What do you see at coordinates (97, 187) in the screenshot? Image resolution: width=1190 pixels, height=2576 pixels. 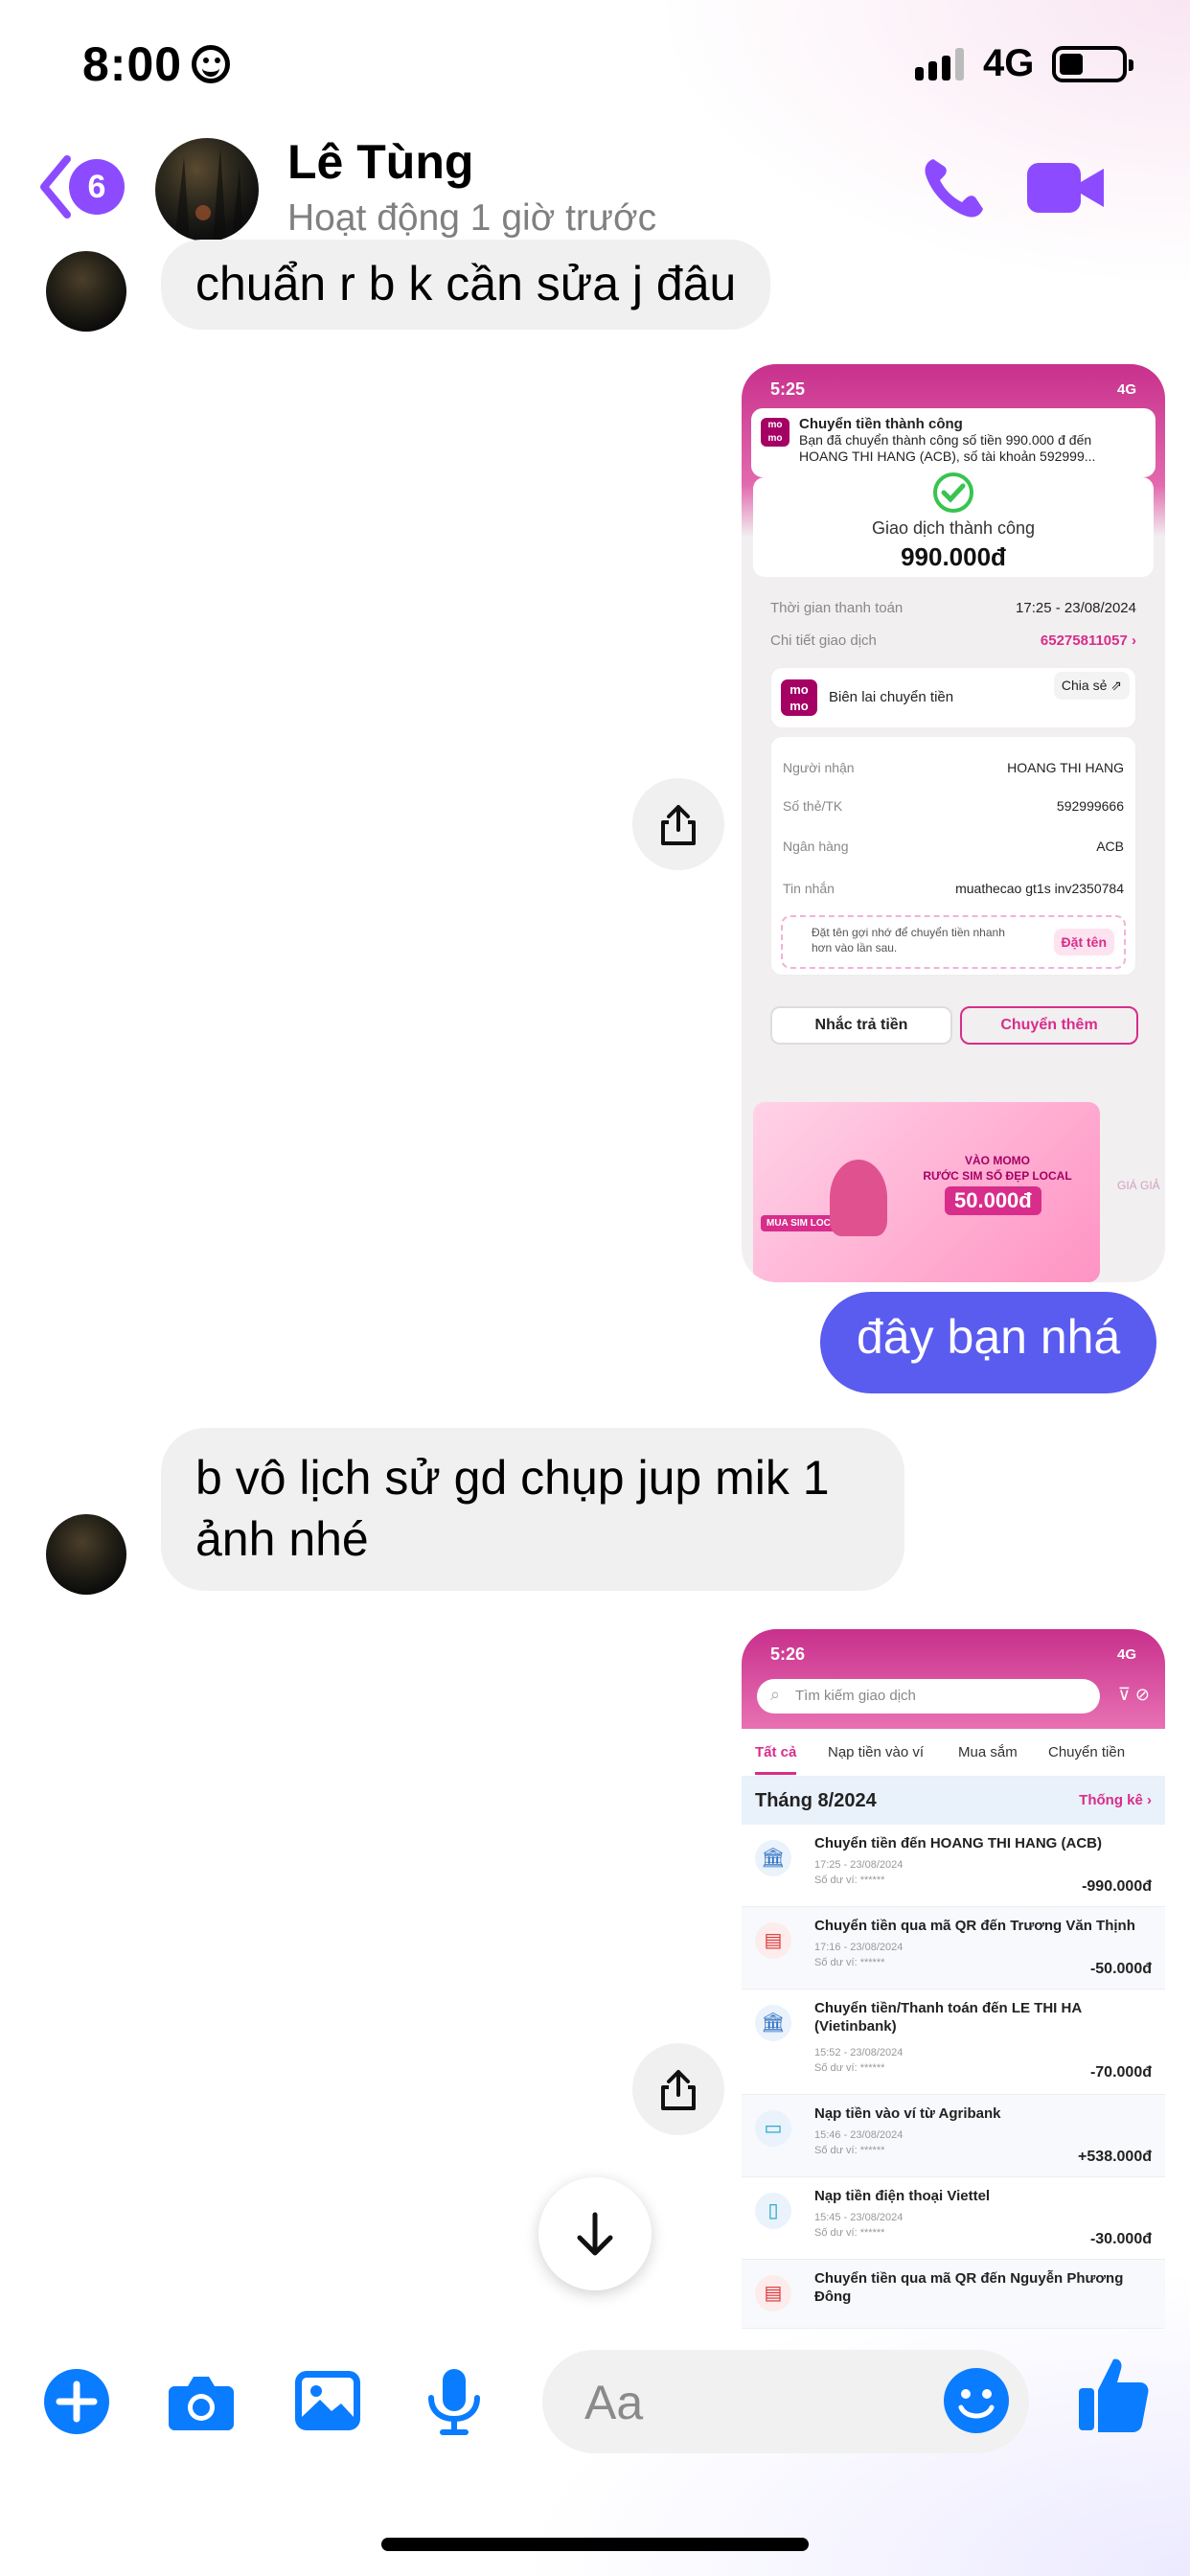 I see `unread-badge: 6` at bounding box center [97, 187].